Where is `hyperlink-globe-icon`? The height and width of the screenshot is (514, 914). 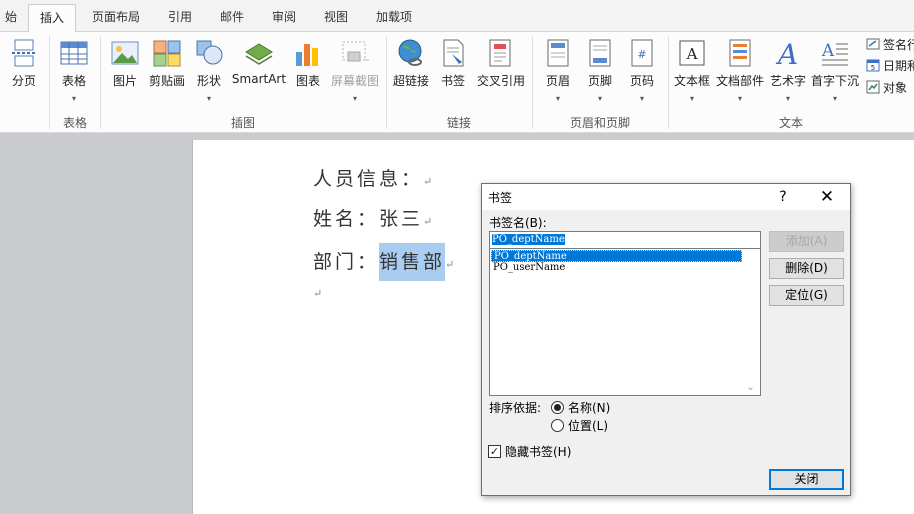 hyperlink-globe-icon is located at coordinates (410, 52).